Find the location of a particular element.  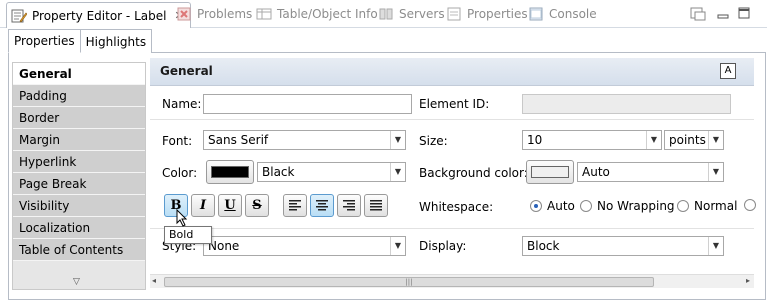

tab-label: Properties is located at coordinates (497, 14).